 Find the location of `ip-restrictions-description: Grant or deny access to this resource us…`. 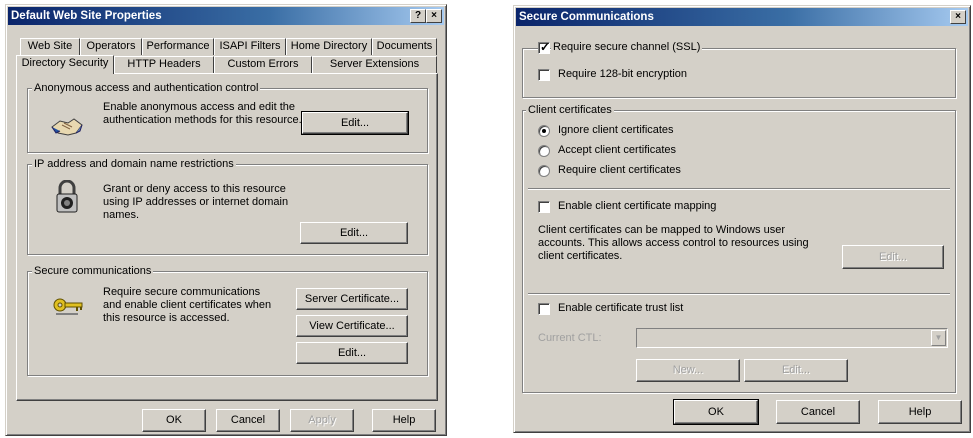

ip-restrictions-description: Grant or deny access to this resource us… is located at coordinates (196, 202).